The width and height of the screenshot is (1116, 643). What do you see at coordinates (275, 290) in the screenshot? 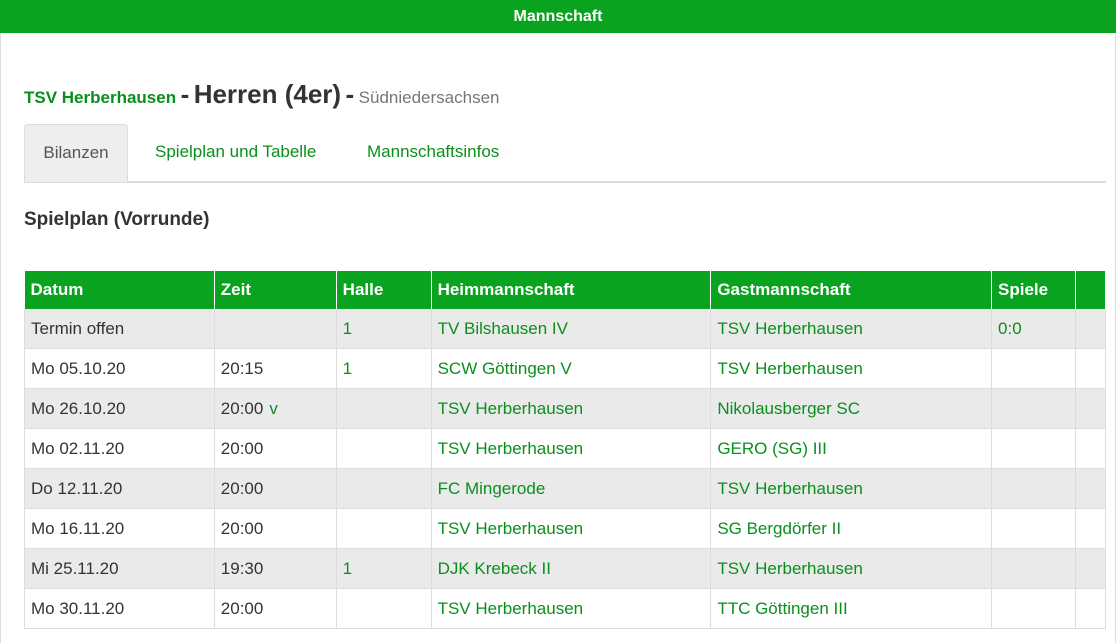
I see `column-header-zeit: Zeit` at bounding box center [275, 290].